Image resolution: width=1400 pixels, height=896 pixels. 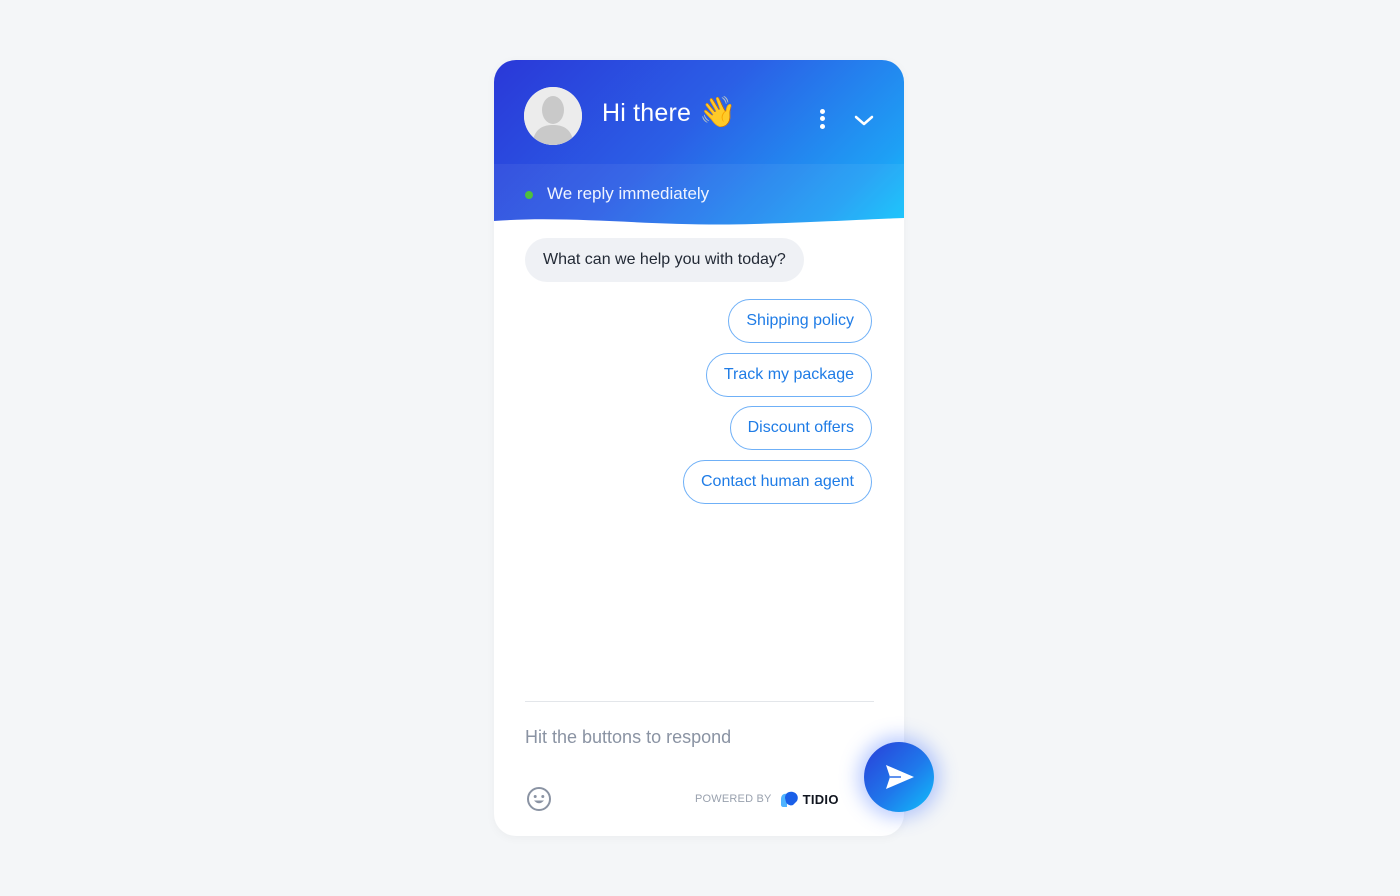 I want to click on quick-reply-contact-human: Contact human agent, so click(x=777, y=481).